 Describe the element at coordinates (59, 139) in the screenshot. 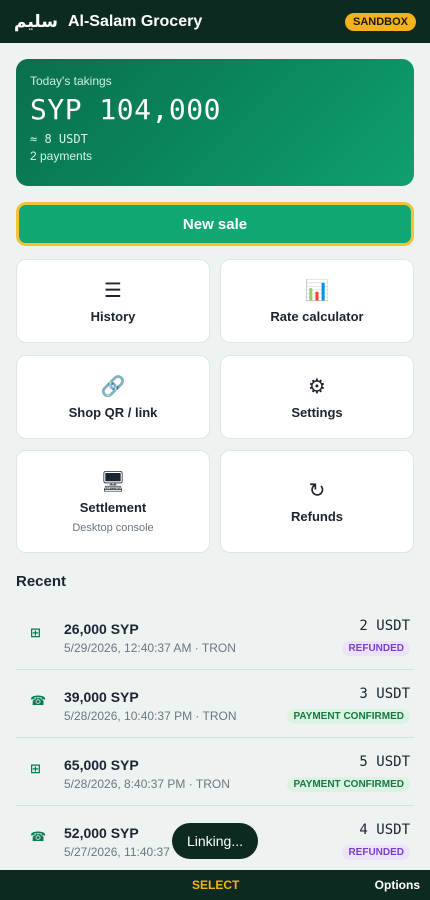

I see `takings-usdt: ≈ 8 USDT` at that location.